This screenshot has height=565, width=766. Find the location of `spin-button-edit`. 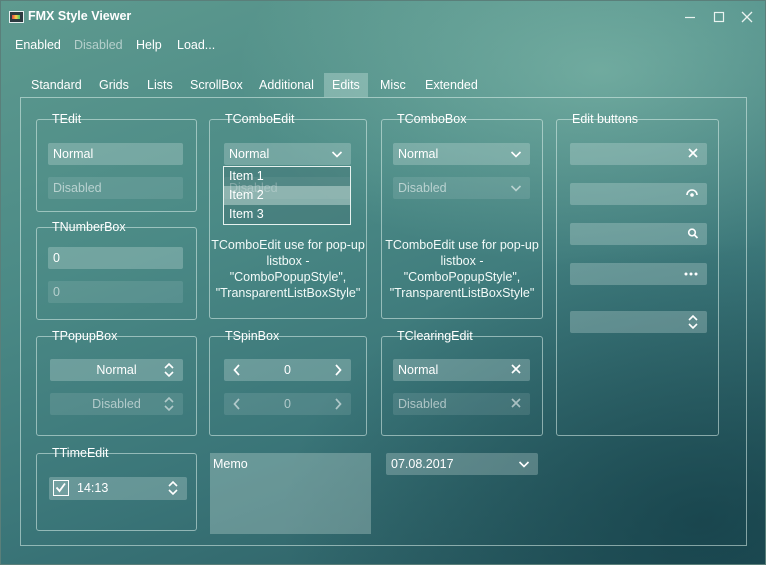

spin-button-edit is located at coordinates (638, 322).